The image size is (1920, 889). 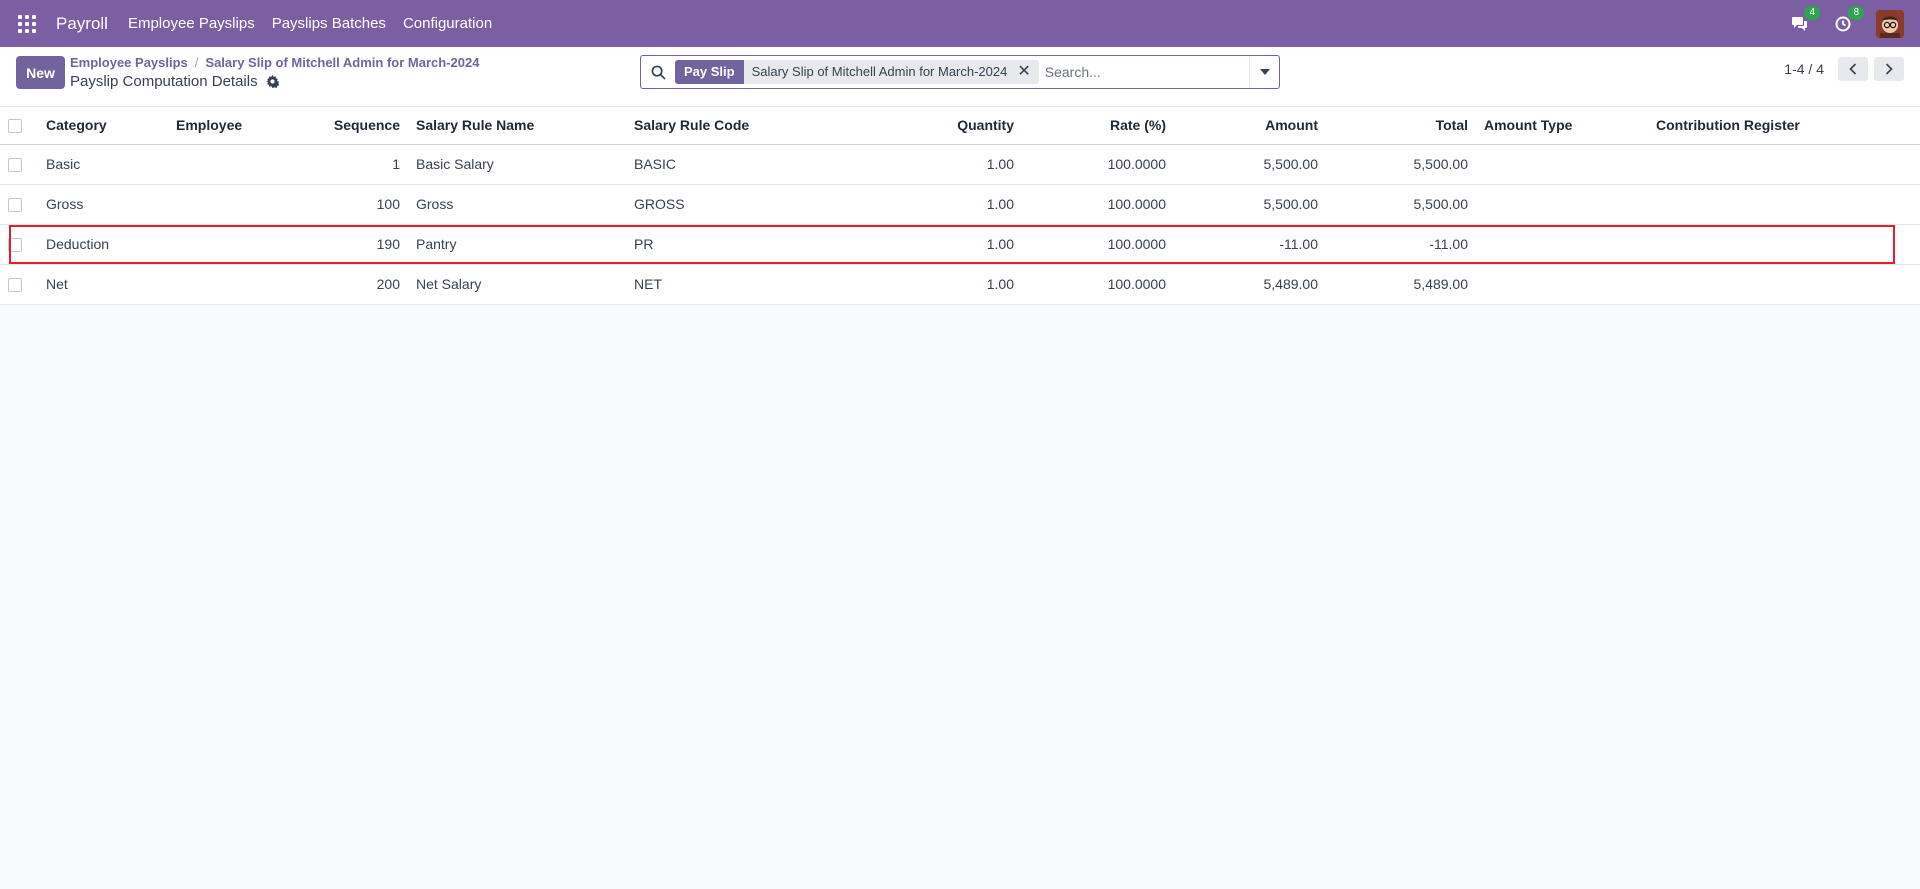 I want to click on gear-icon, so click(x=272, y=81).